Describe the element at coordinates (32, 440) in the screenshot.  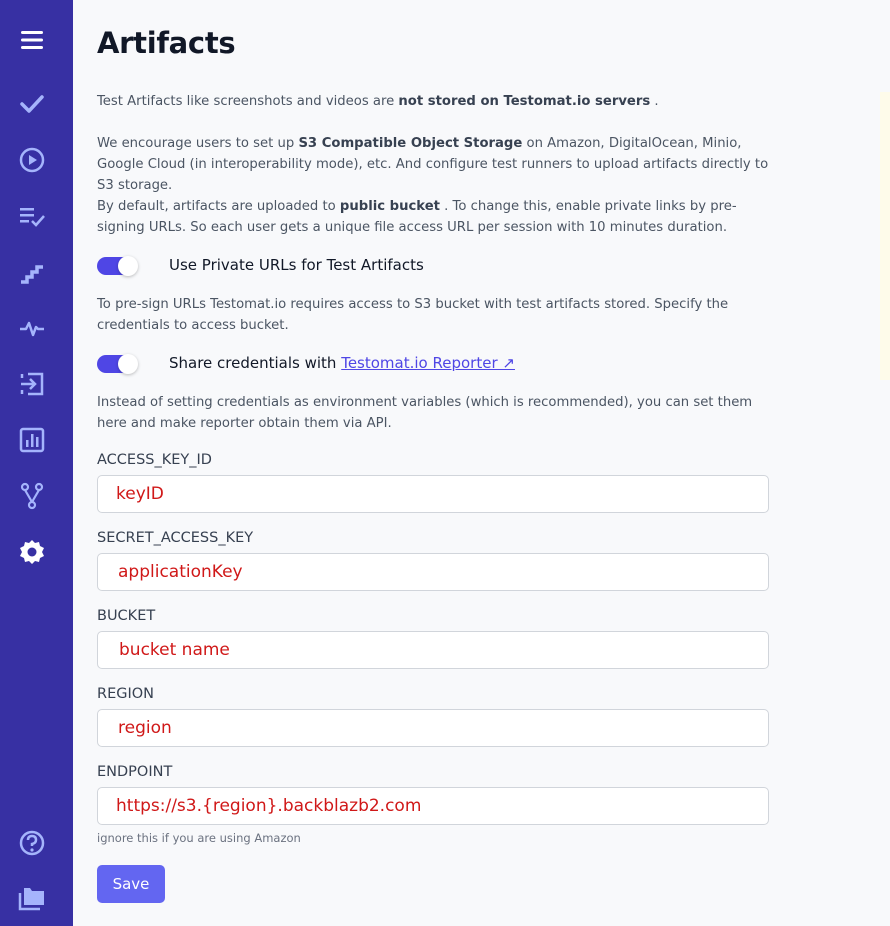
I see `chart-icon` at that location.